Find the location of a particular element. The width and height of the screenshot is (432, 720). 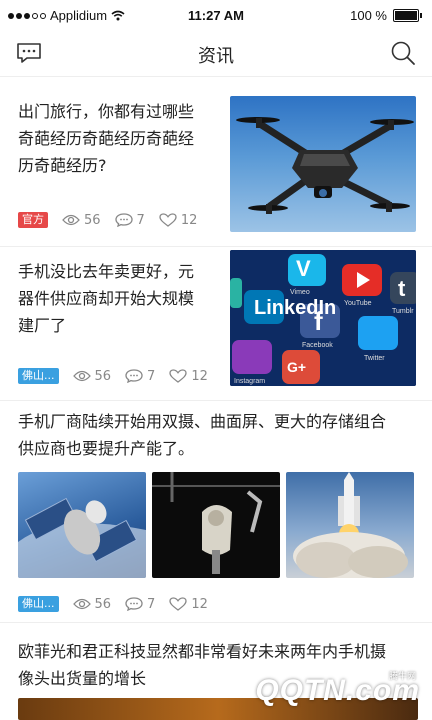

spacecraft-image is located at coordinates (82, 537).